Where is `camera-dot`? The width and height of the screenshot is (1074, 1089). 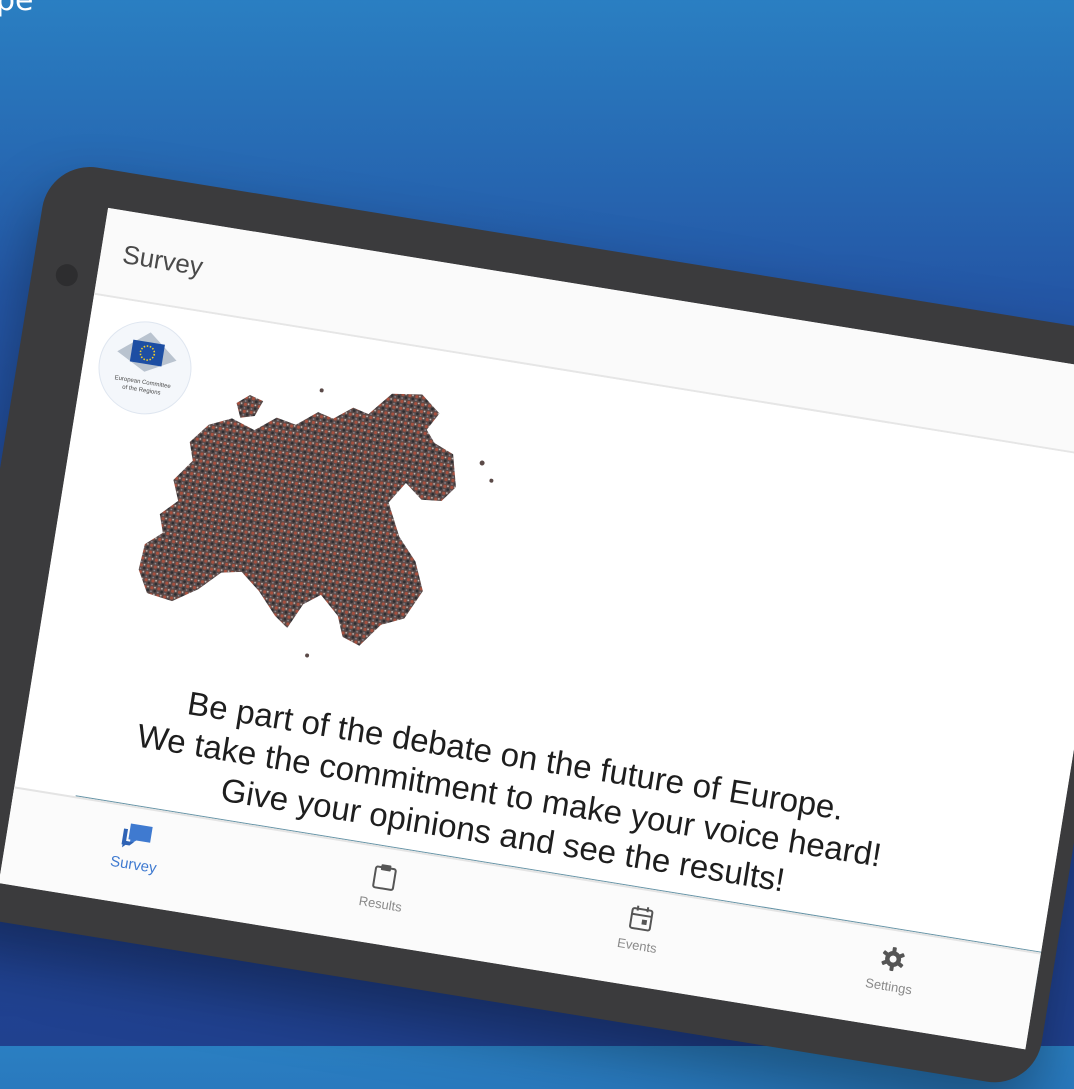 camera-dot is located at coordinates (67, 275).